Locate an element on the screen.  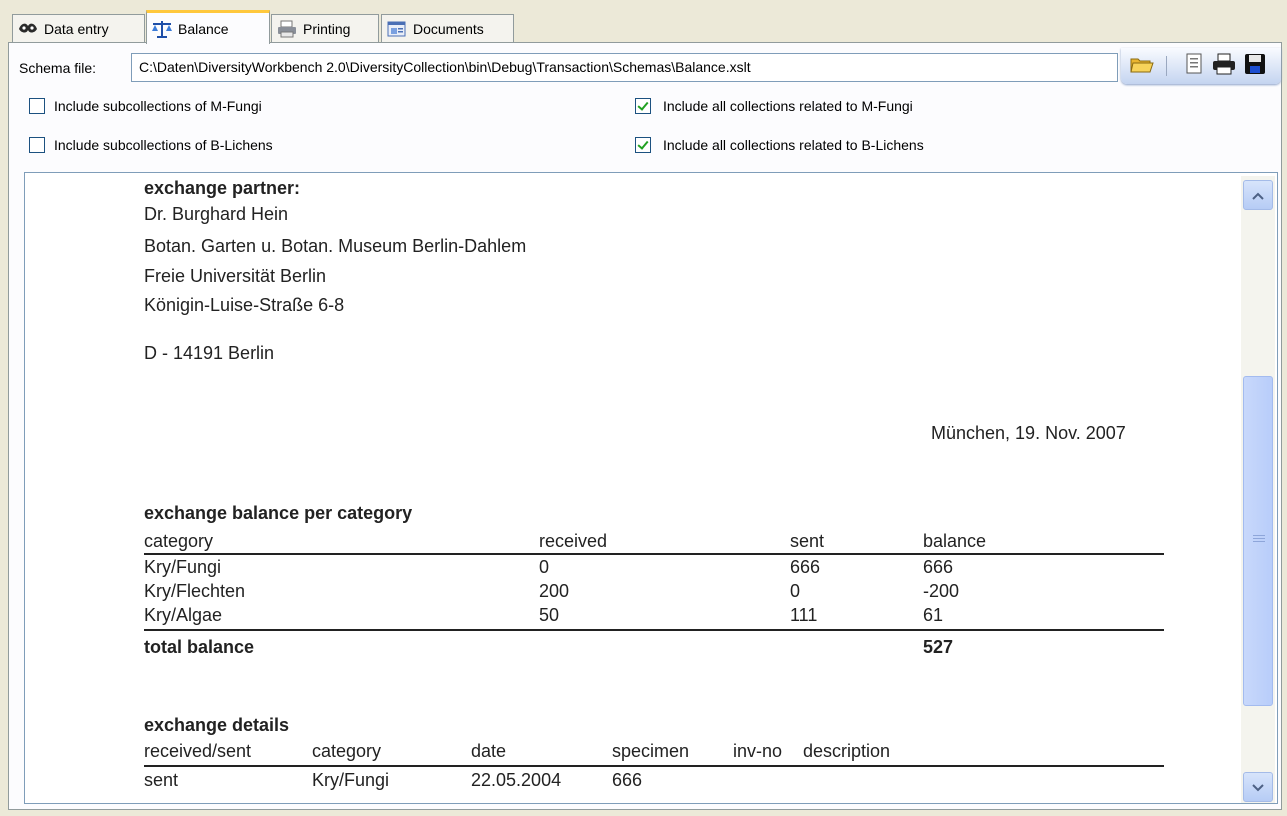
details-header-rule is located at coordinates (654, 766).